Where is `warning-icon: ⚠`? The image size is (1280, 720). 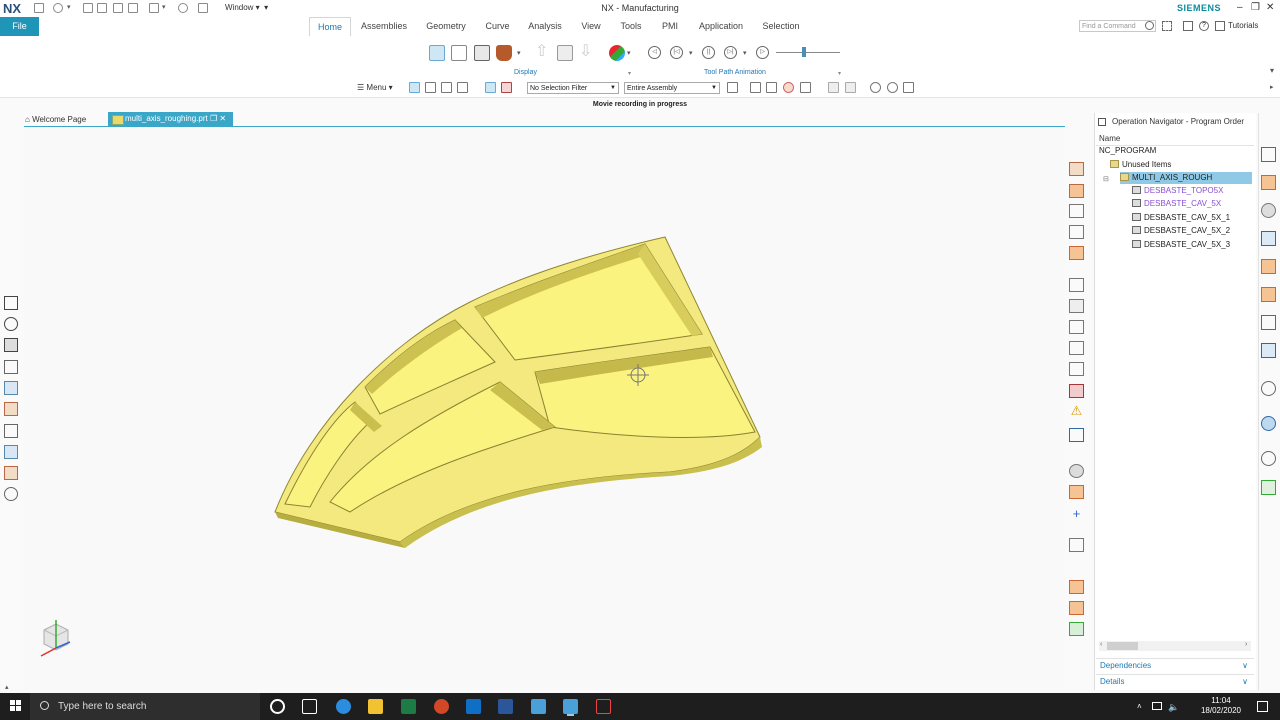
warning-icon: ⚠ is located at coordinates (1076, 411).